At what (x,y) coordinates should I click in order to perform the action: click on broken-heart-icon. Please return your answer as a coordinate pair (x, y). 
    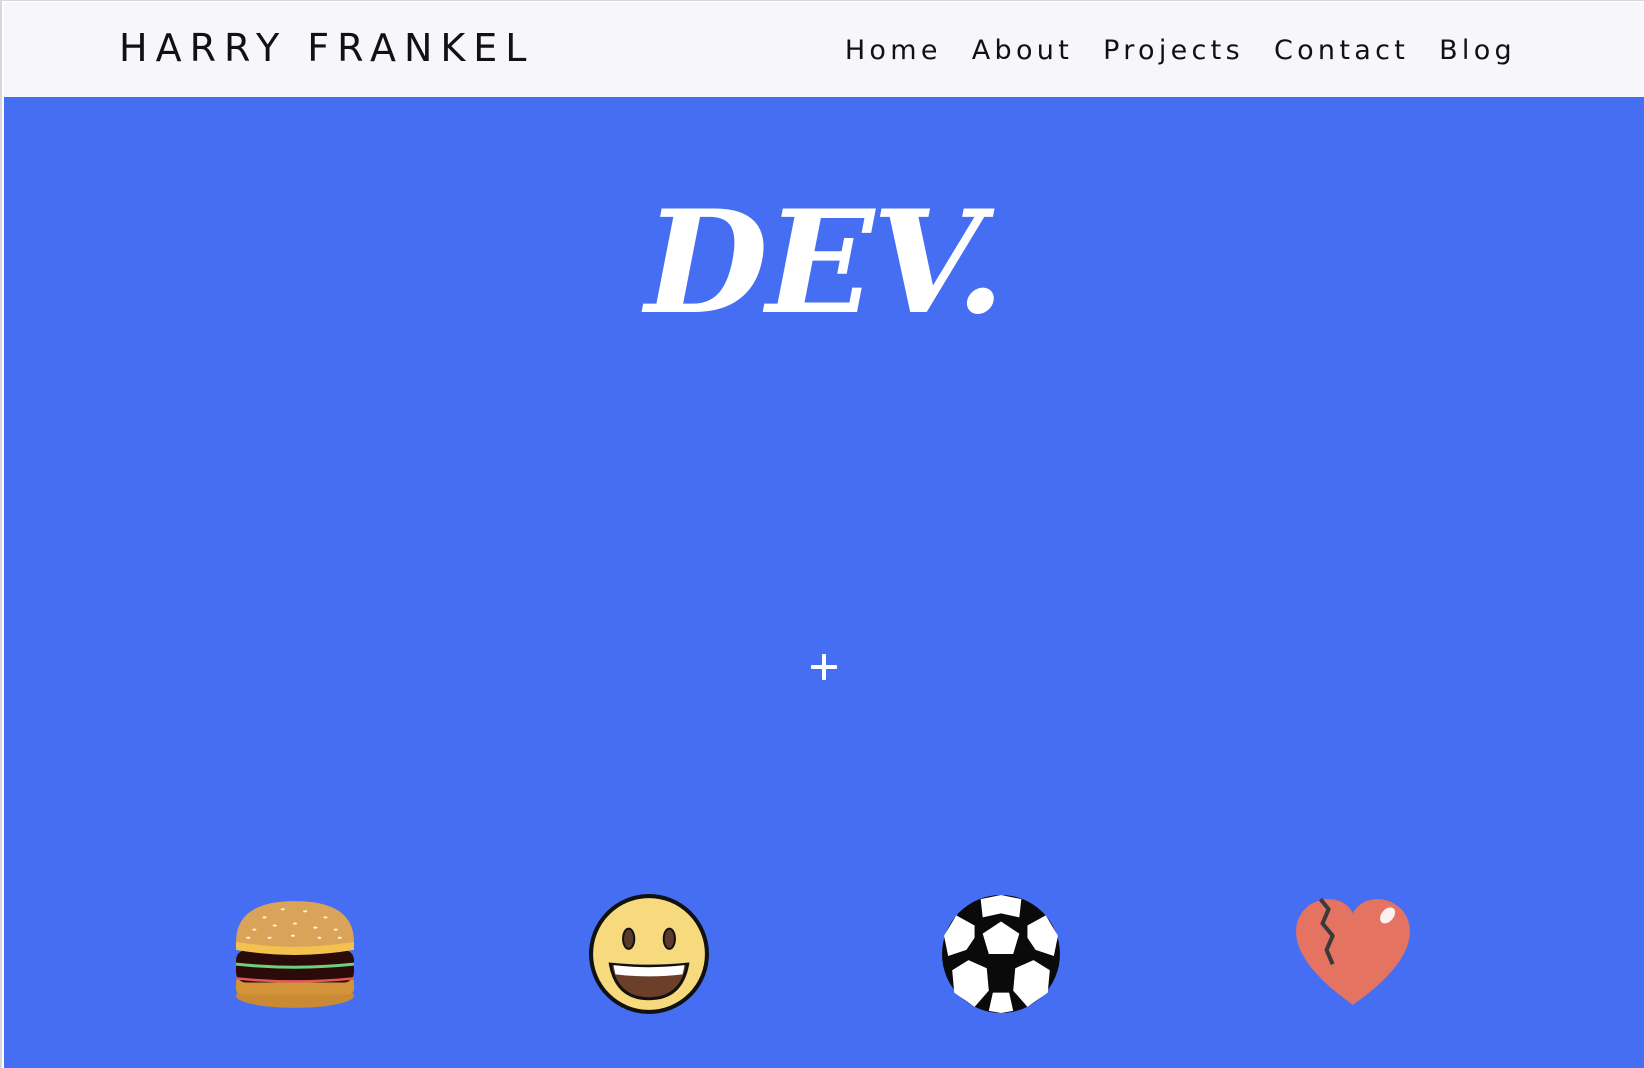
    Looking at the image, I should click on (1353, 954).